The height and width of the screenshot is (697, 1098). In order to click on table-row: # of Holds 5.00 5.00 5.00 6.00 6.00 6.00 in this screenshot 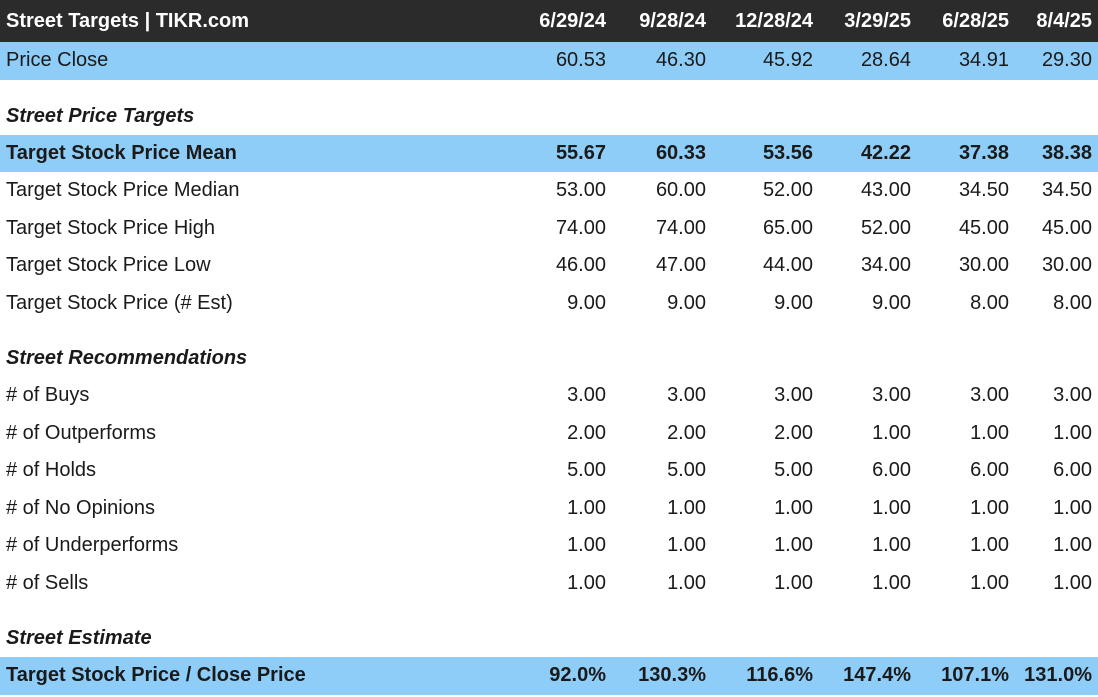, I will do `click(549, 471)`.